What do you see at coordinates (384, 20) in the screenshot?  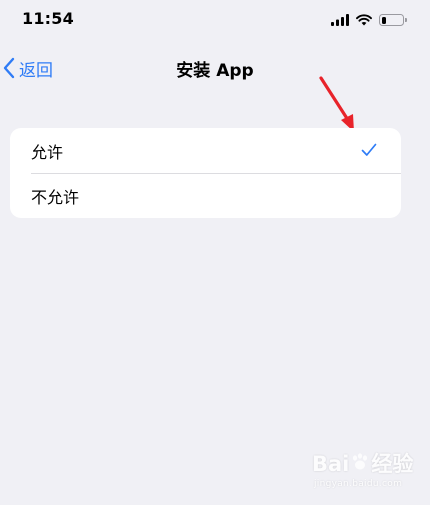 I see `battery-level` at bounding box center [384, 20].